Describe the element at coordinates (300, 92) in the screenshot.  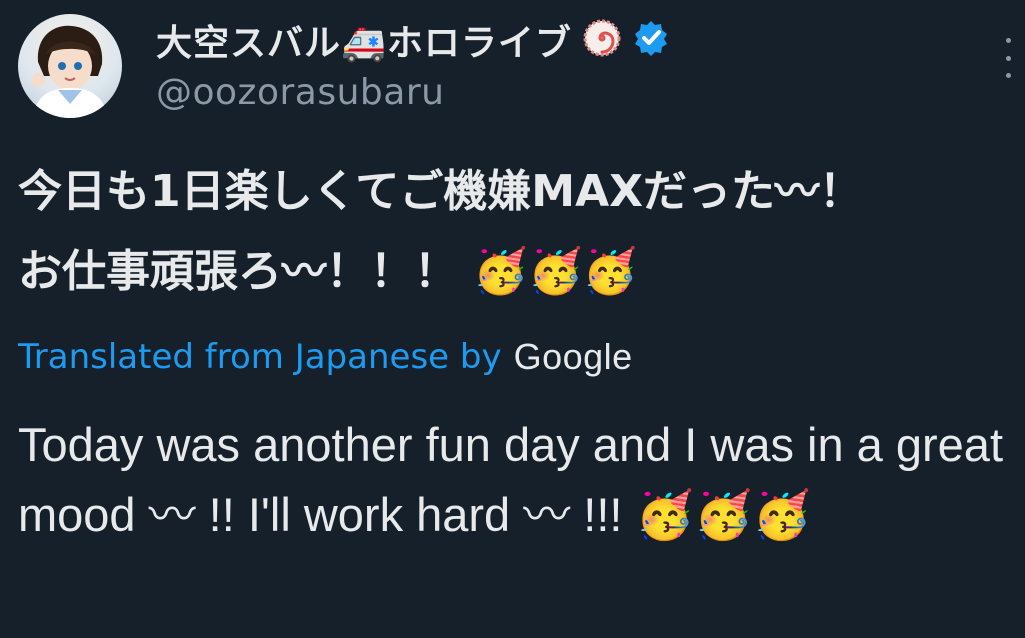
I see `user-handle: @oozorasubaru` at that location.